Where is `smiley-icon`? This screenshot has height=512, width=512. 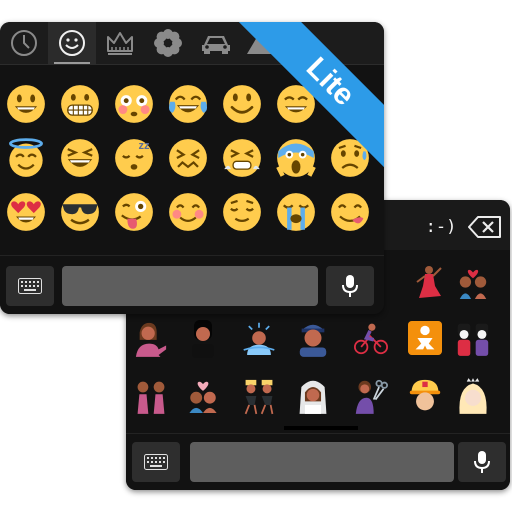 smiley-icon is located at coordinates (72, 43).